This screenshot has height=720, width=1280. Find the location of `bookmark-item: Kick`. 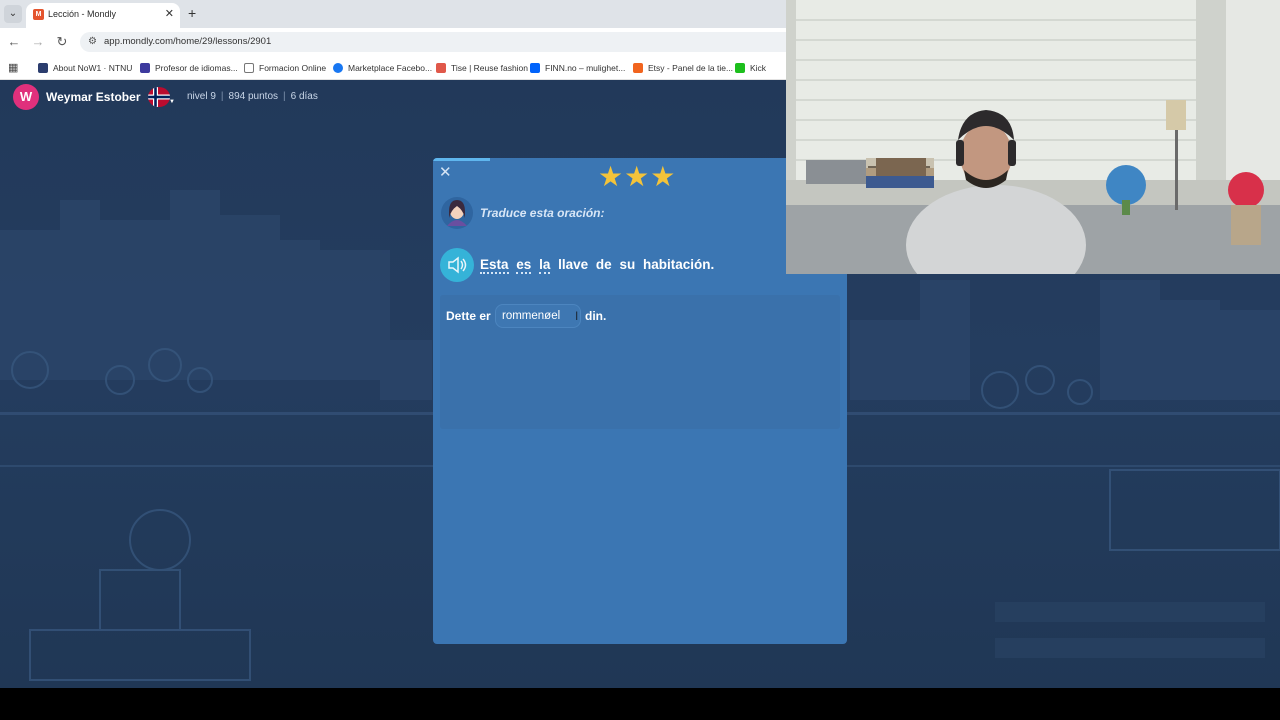

bookmark-item: Kick is located at coordinates (750, 68).